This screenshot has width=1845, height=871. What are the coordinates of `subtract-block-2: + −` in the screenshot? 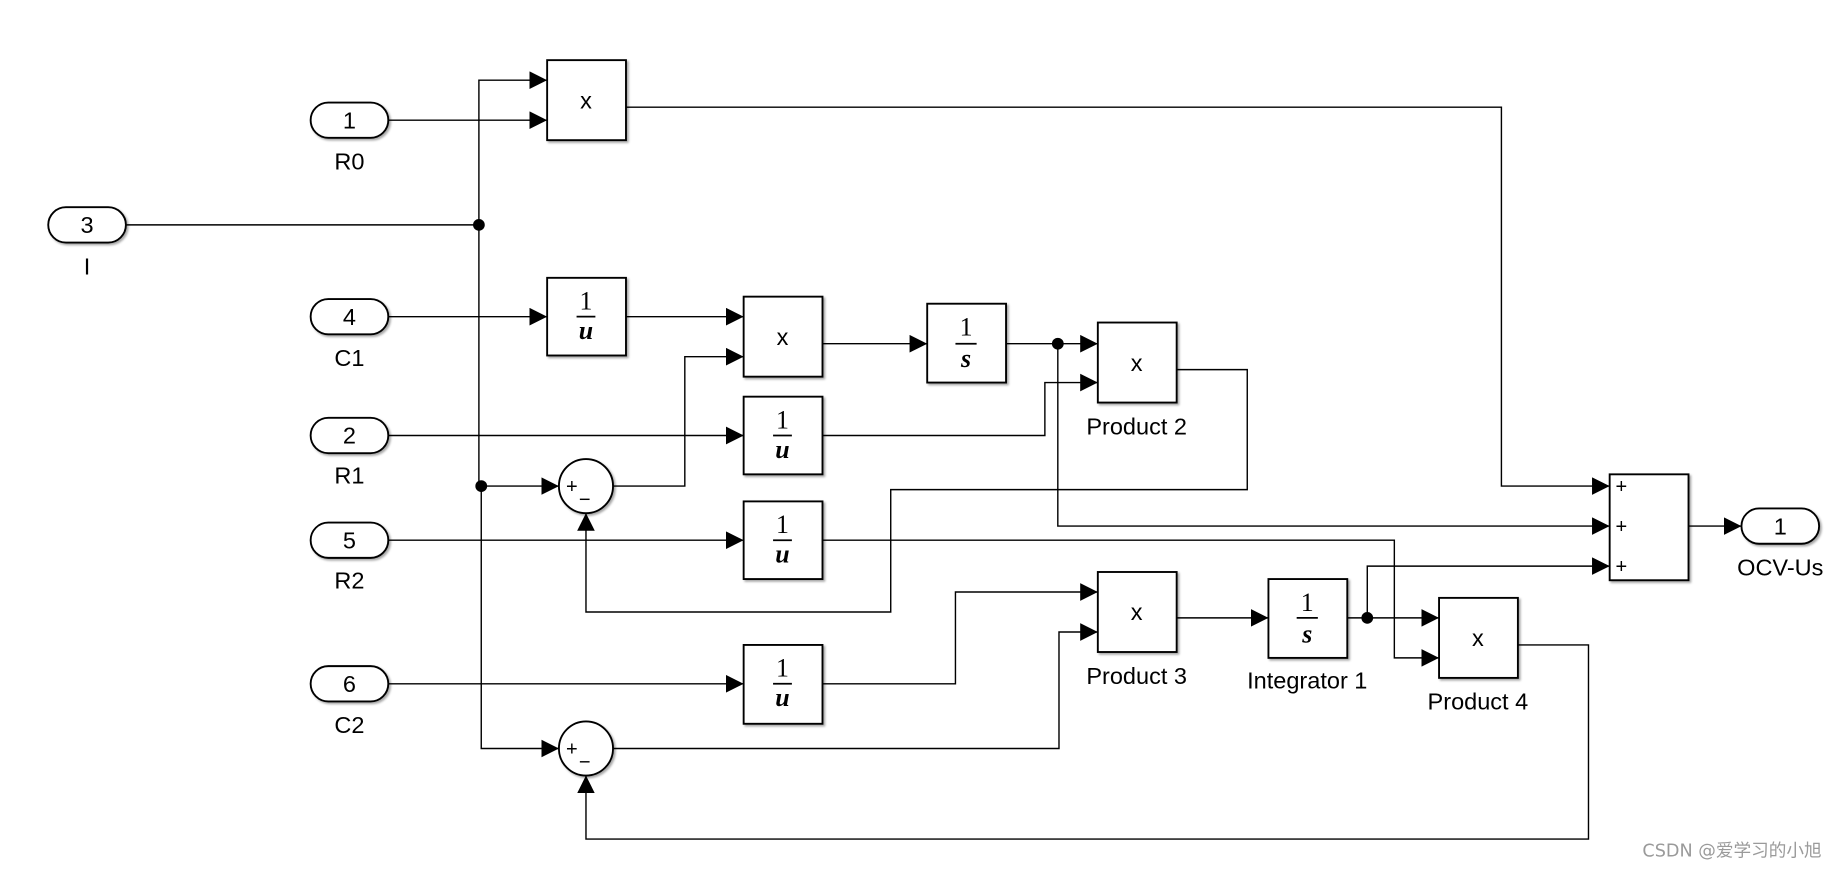 It's located at (585, 748).